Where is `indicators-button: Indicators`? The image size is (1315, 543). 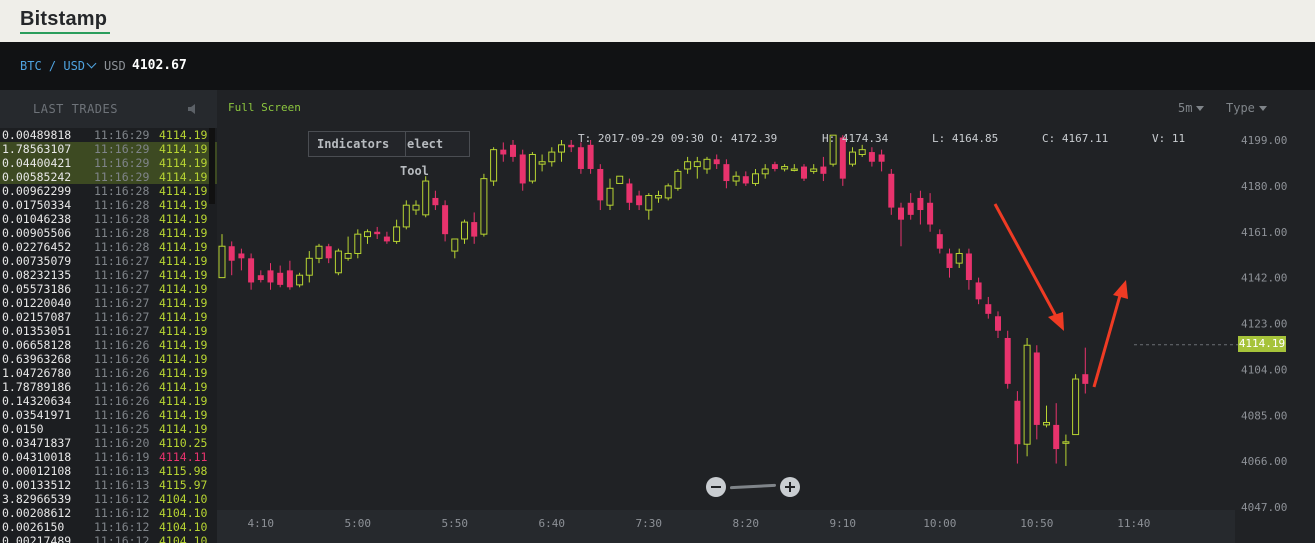 indicators-button: Indicators is located at coordinates (353, 144).